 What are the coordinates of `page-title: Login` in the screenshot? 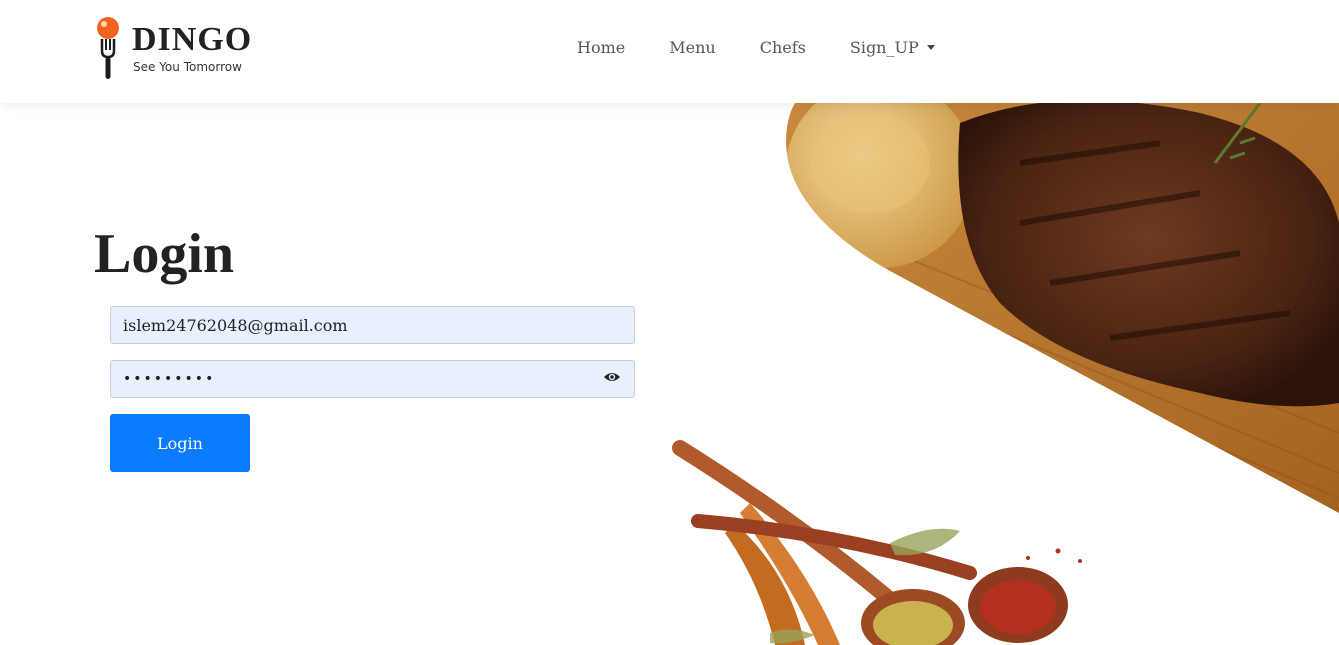 It's located at (164, 254).